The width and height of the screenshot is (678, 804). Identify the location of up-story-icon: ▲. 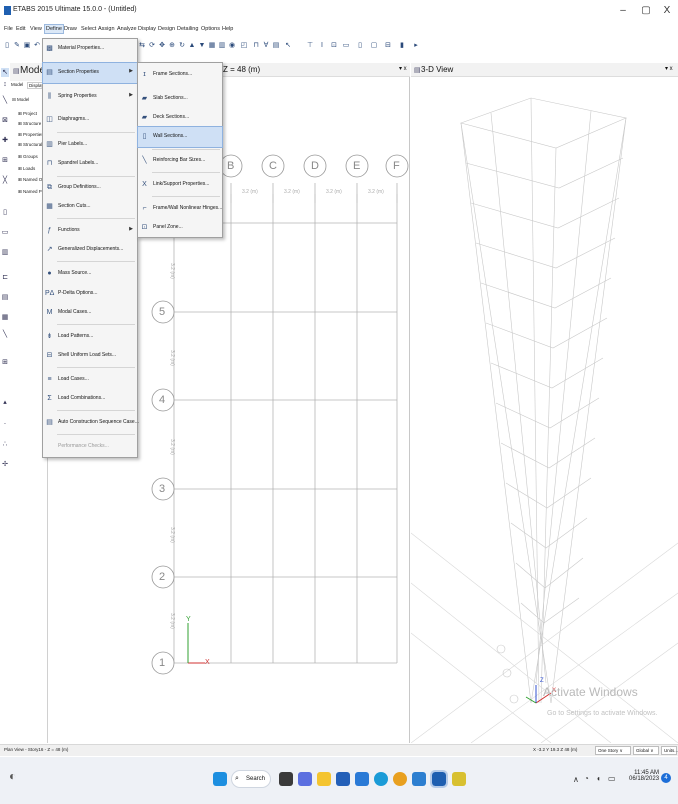
(192, 45).